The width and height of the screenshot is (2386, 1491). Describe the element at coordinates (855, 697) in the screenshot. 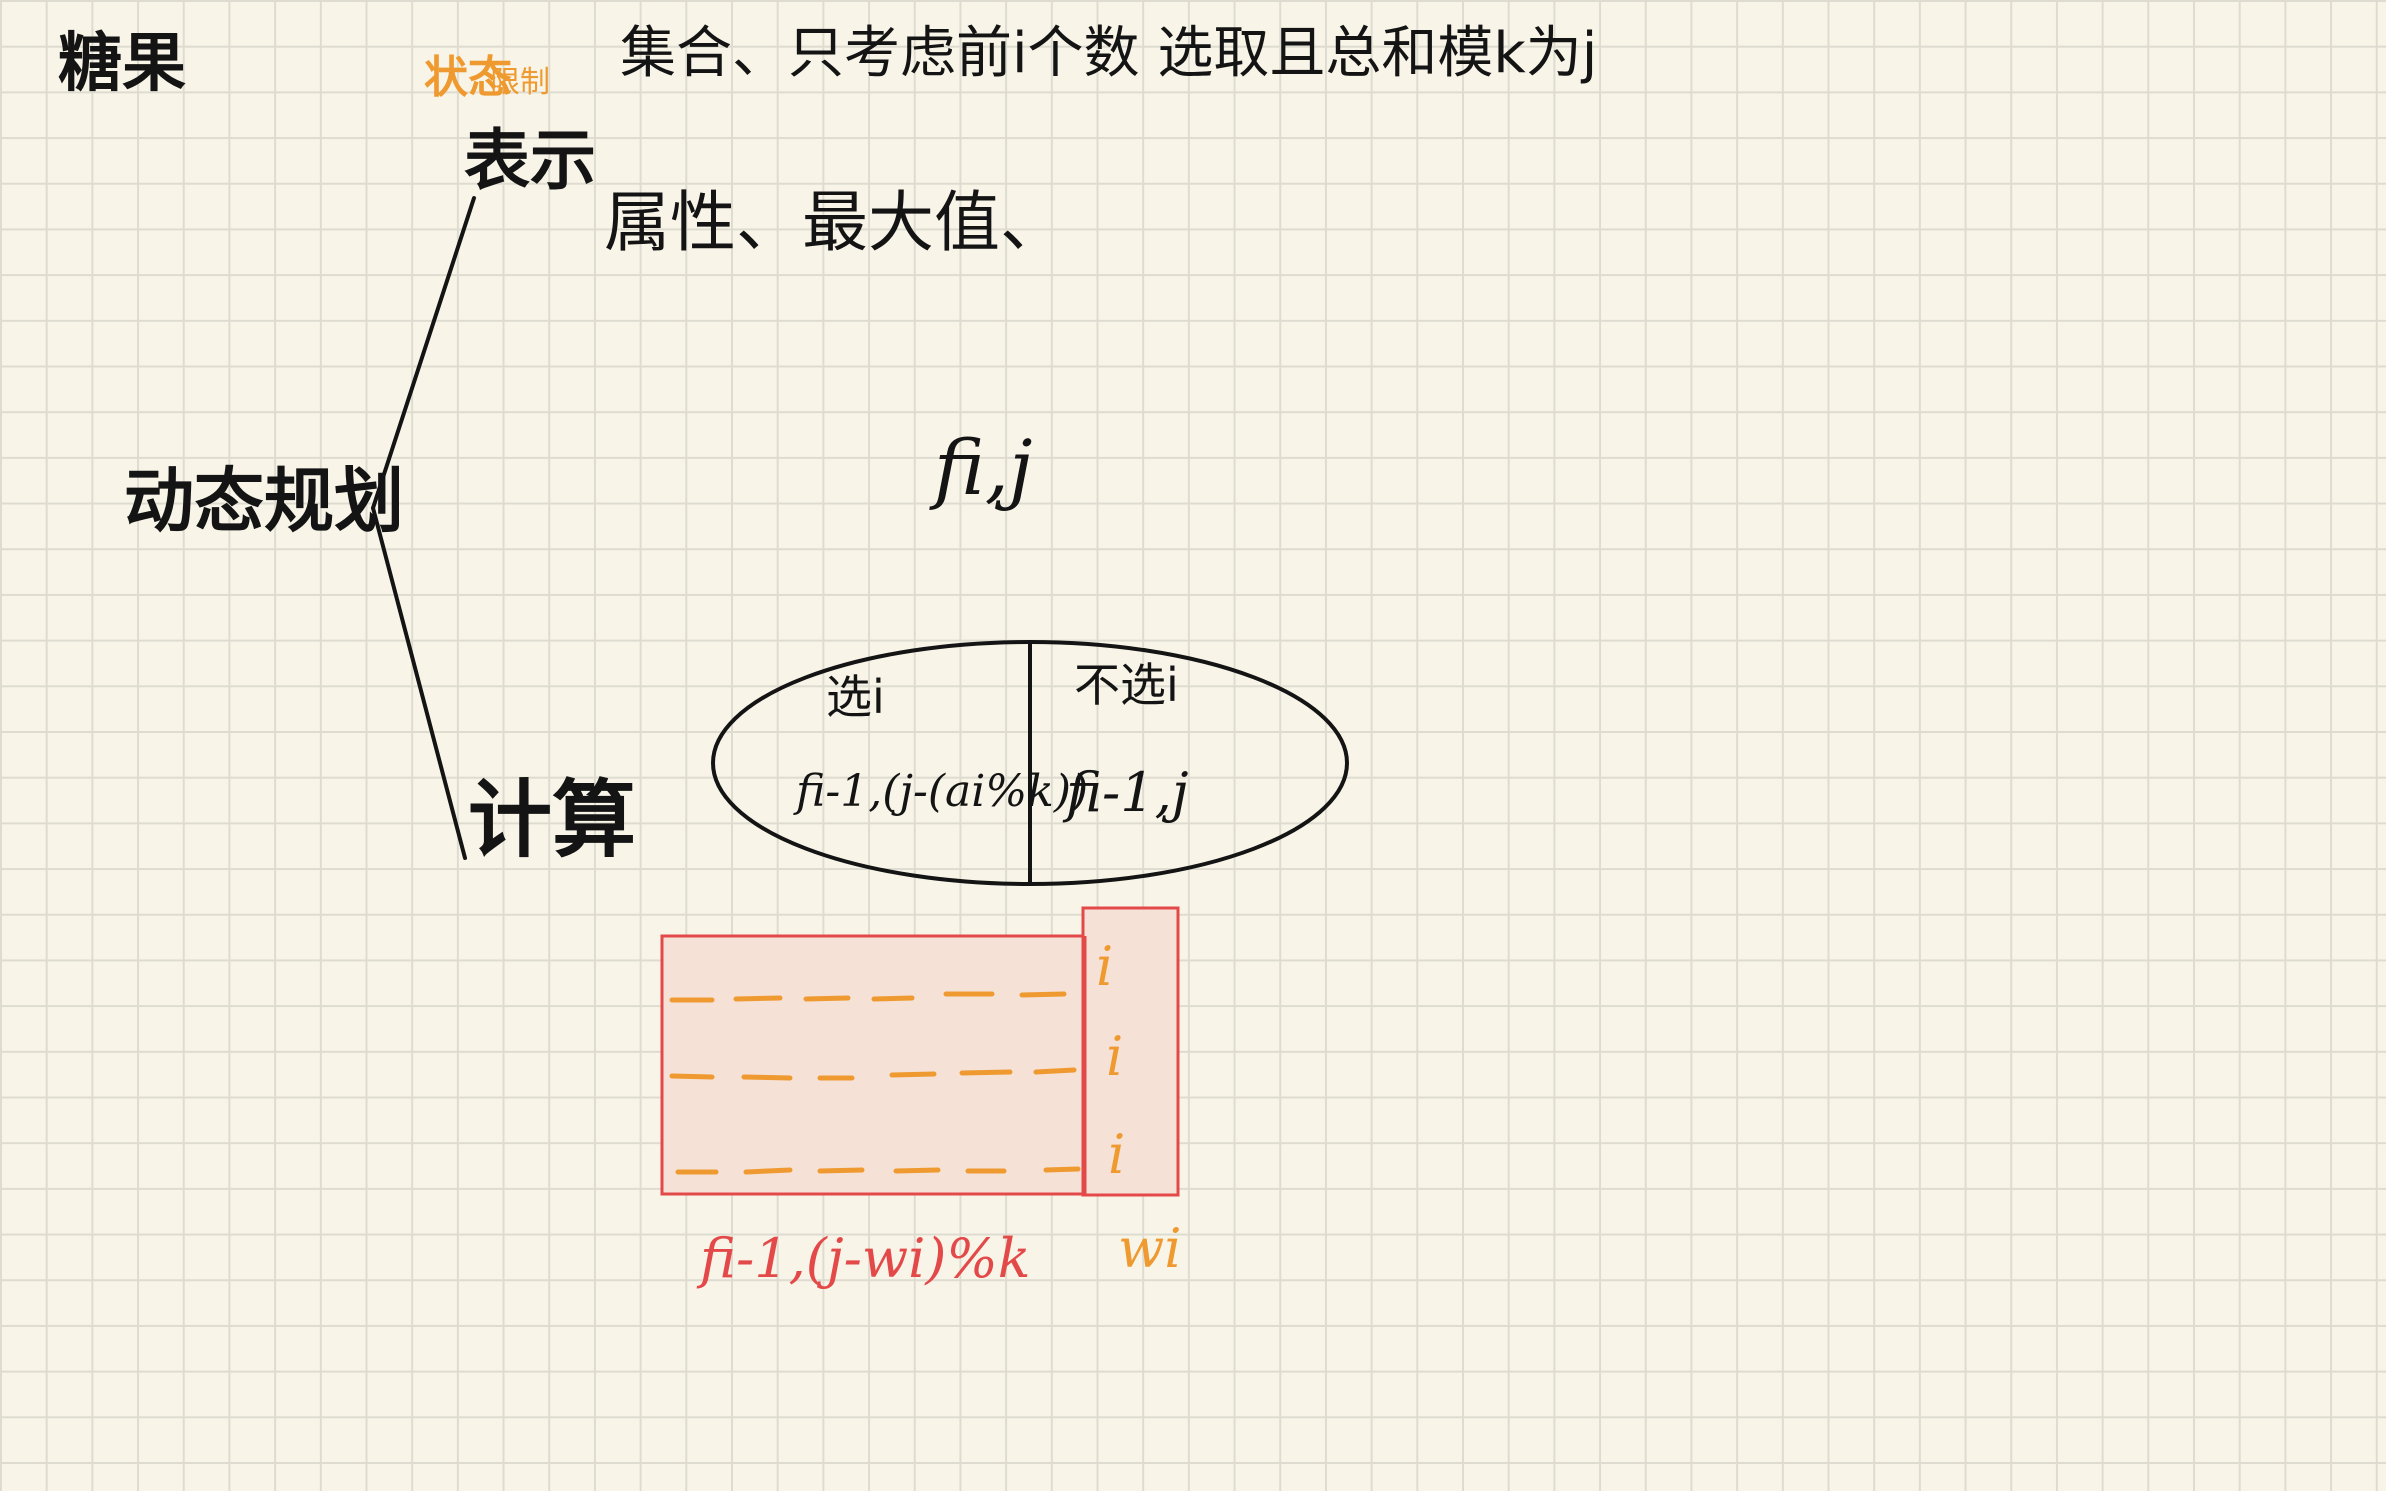

I see `choose-i-label: 选i` at that location.